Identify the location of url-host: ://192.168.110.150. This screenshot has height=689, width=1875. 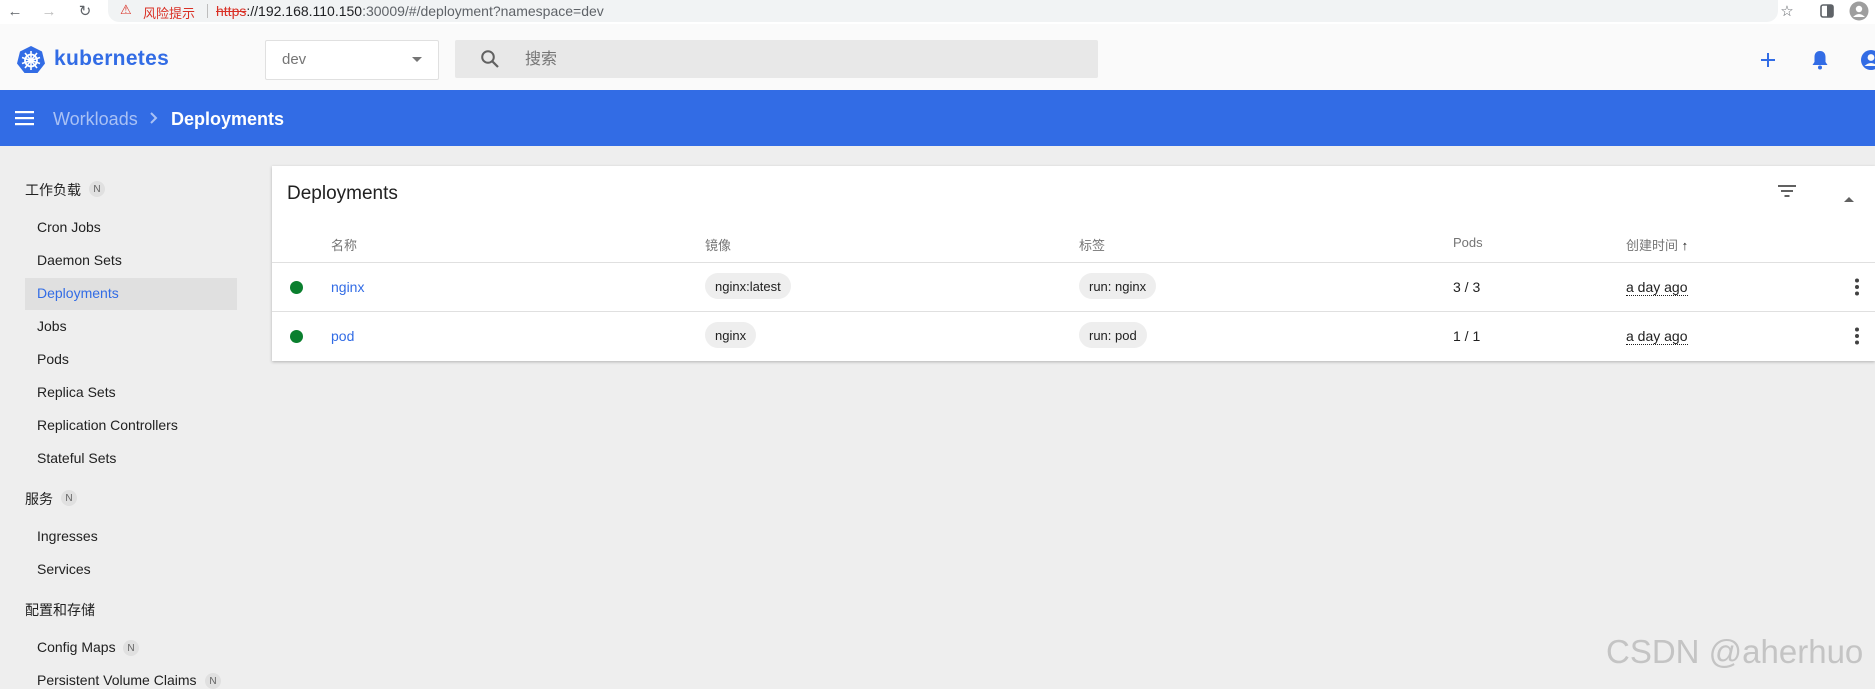
(304, 11).